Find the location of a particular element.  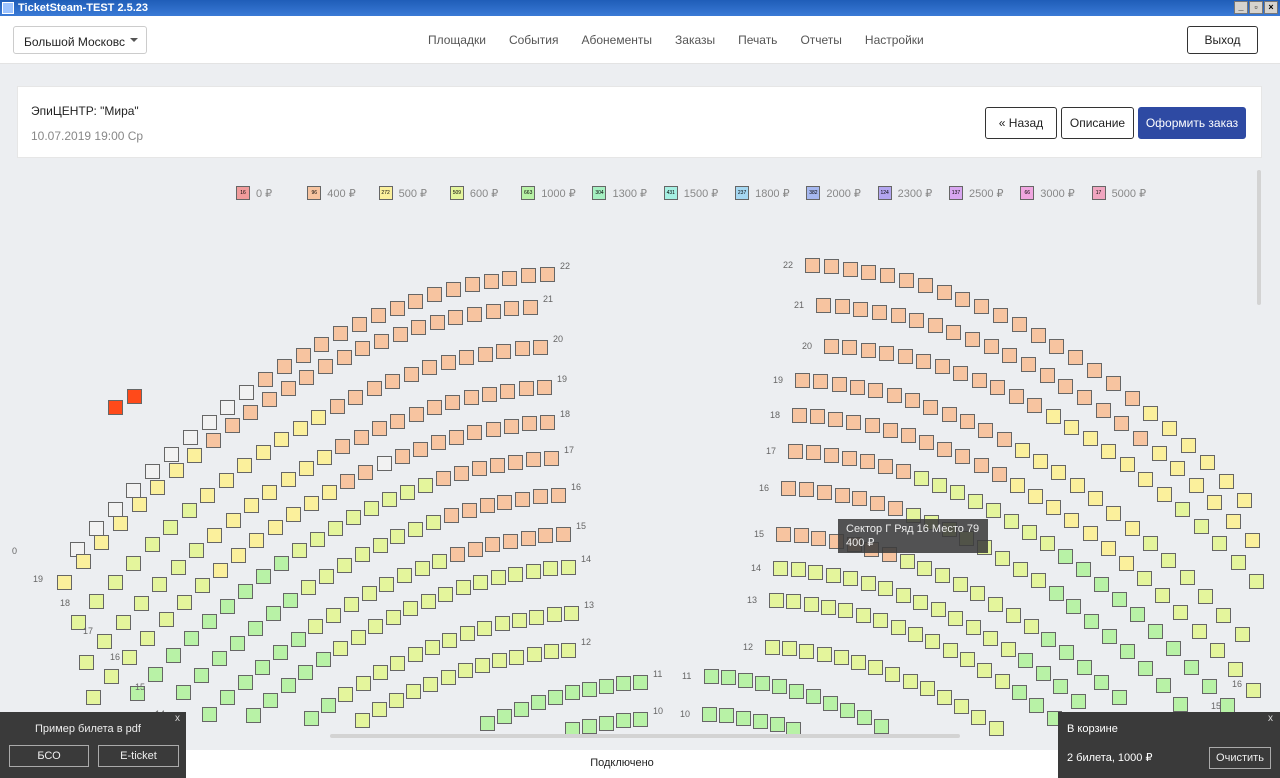

nav-item-subscriptions: Абонементы is located at coordinates (616, 40).